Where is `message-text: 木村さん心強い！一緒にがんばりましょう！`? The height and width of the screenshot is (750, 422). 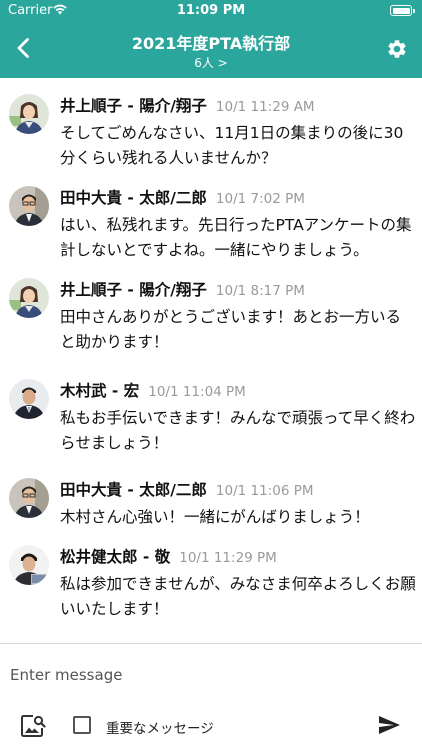 message-text: 木村さん心強い！一緒にがんばりましょう！ is located at coordinates (215, 517).